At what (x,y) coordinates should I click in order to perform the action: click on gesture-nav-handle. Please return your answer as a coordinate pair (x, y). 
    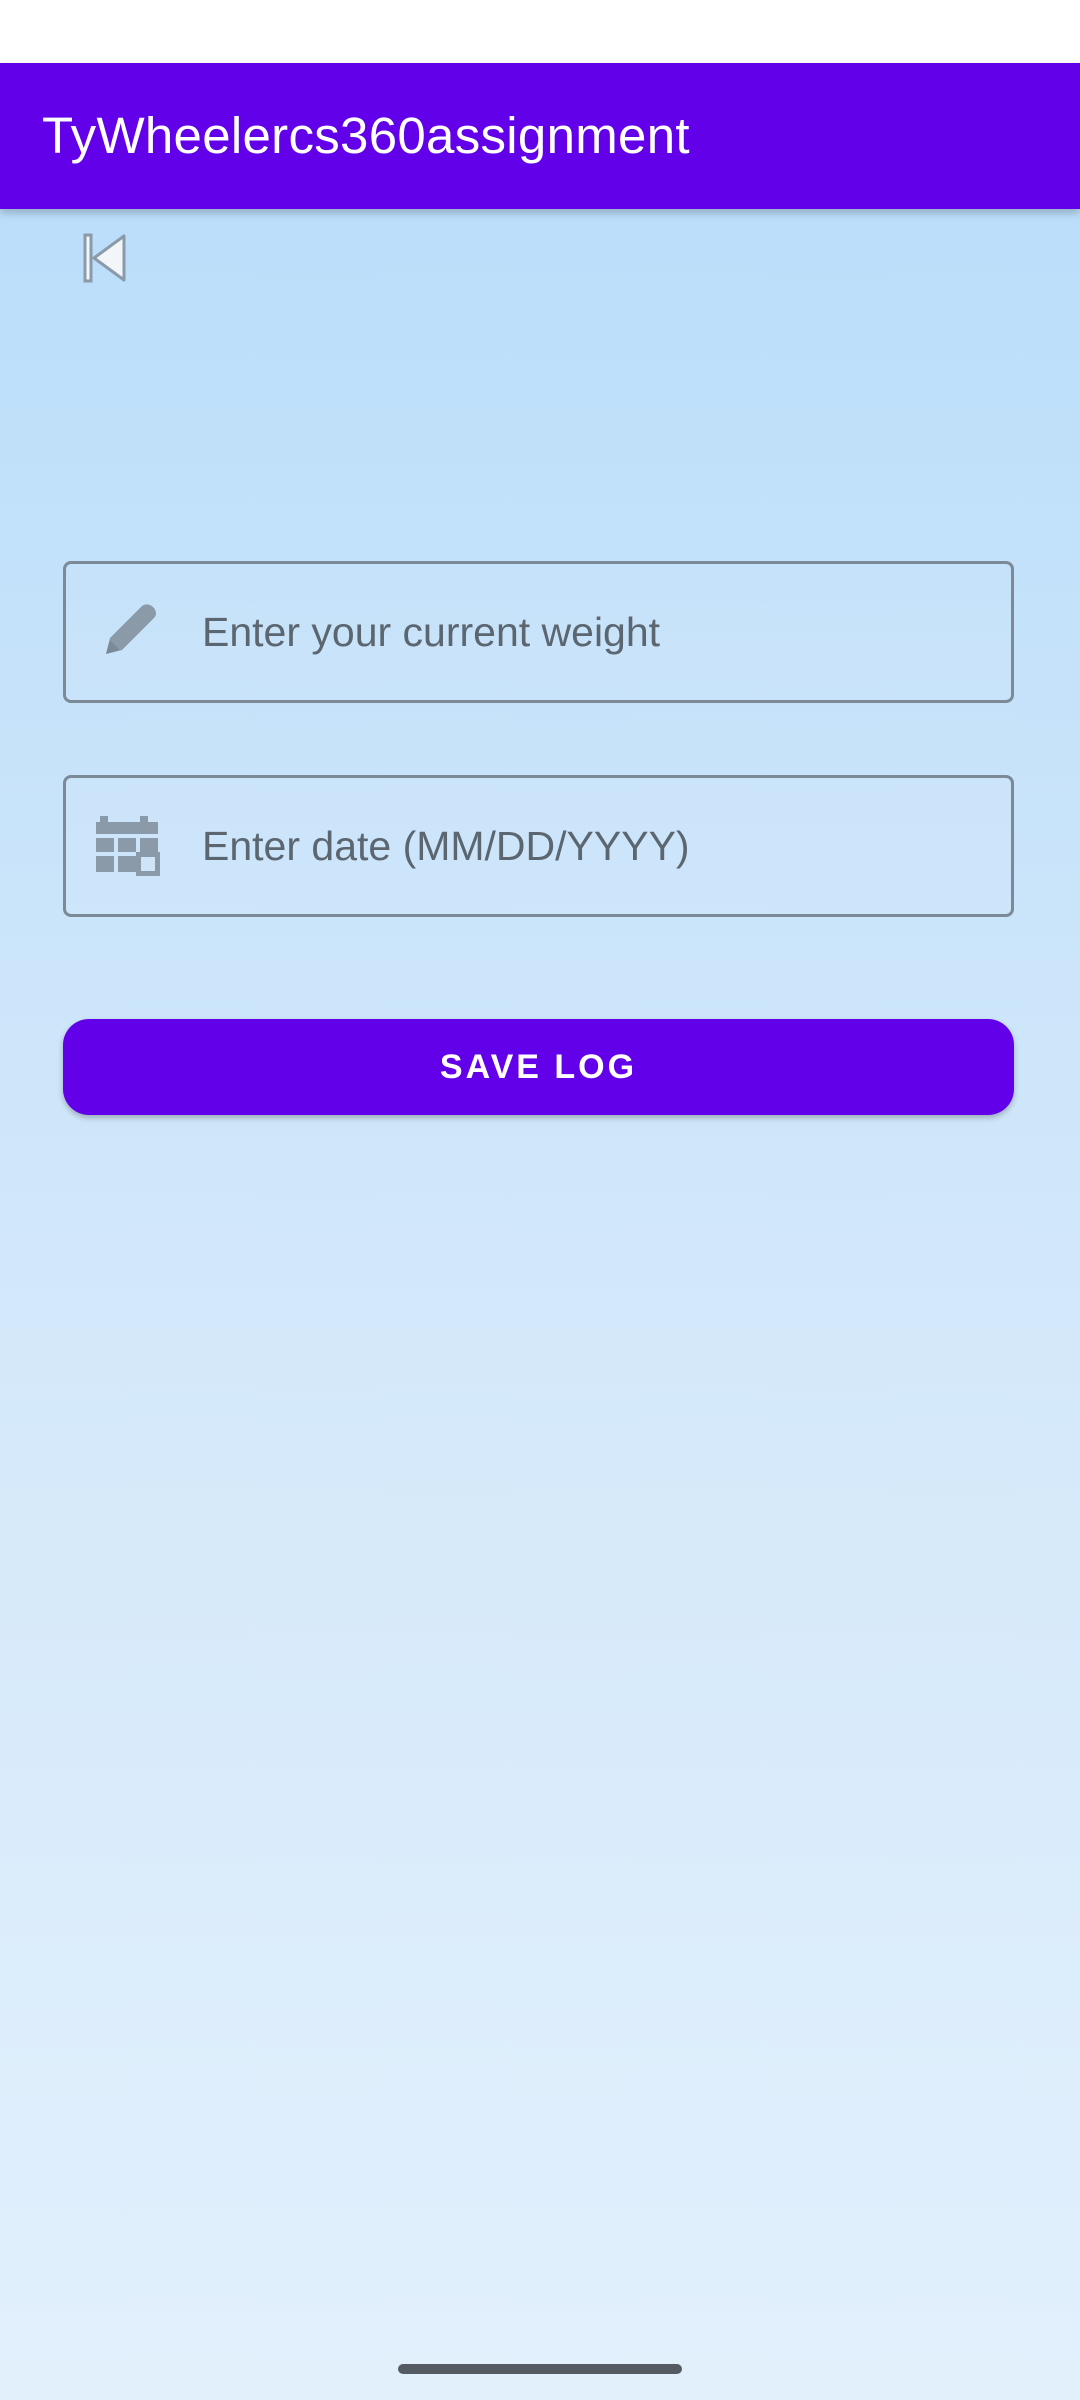
    Looking at the image, I should click on (540, 2369).